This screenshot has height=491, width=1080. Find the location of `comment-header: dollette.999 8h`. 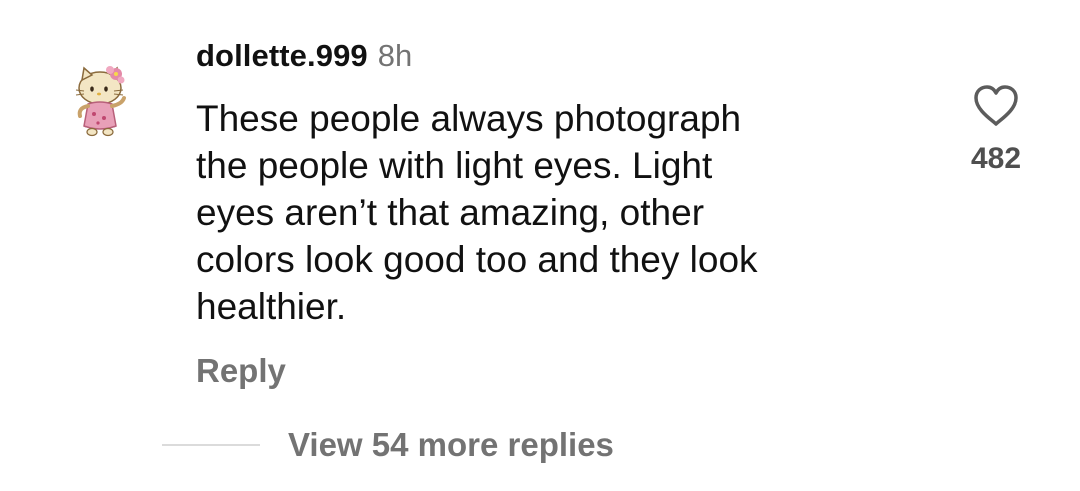

comment-header: dollette.999 8h is located at coordinates (556, 58).